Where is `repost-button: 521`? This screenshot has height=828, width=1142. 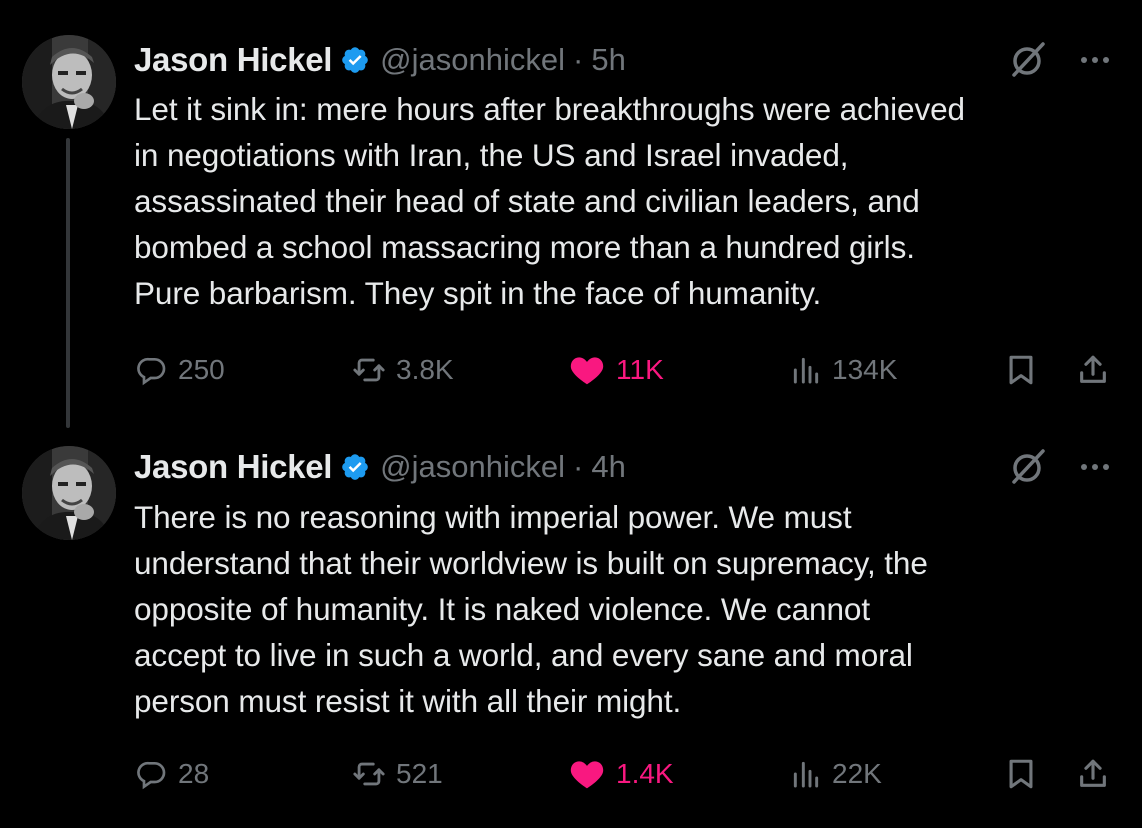 repost-button: 521 is located at coordinates (397, 774).